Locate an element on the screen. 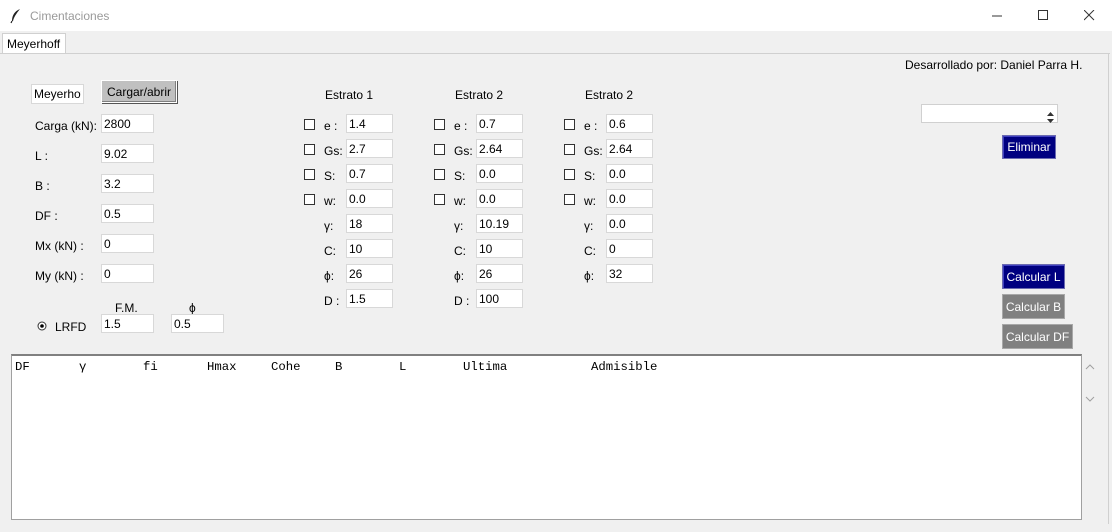  tab-label: Meyerhoff is located at coordinates (34, 44).